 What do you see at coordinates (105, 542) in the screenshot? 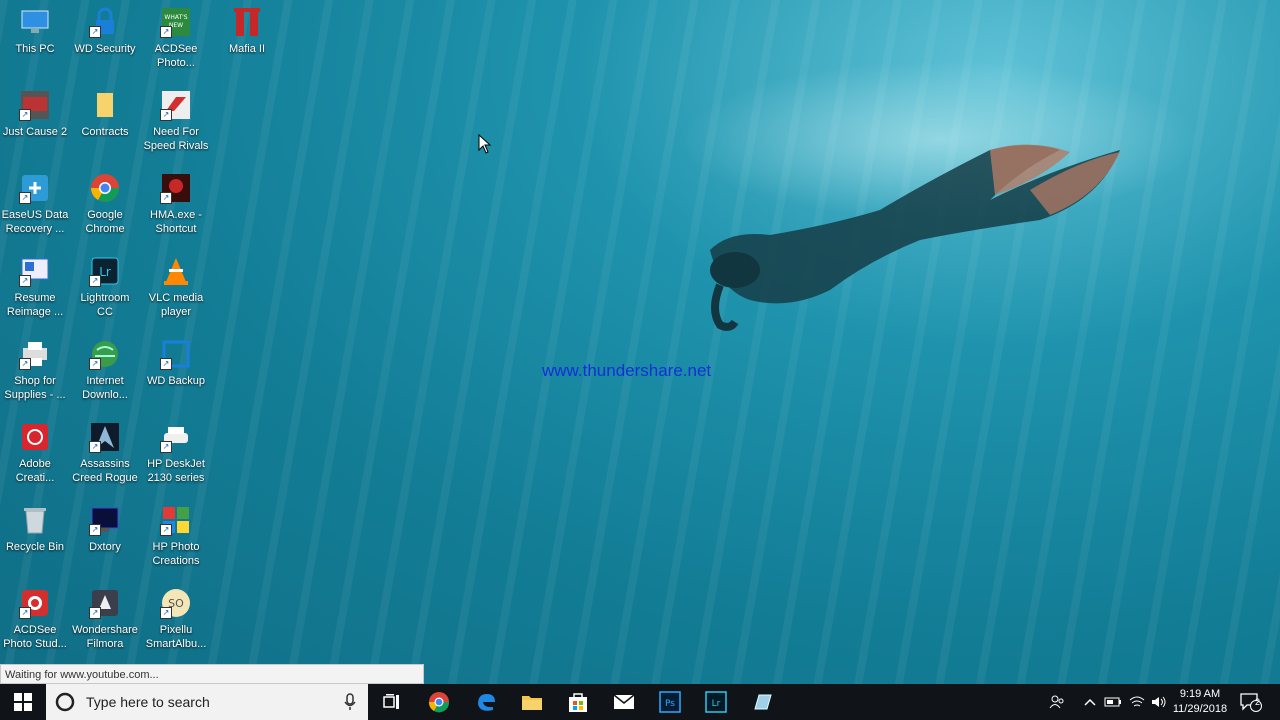
I see `desktop-icon-dxtory: ↗ Dxtory` at bounding box center [105, 542].